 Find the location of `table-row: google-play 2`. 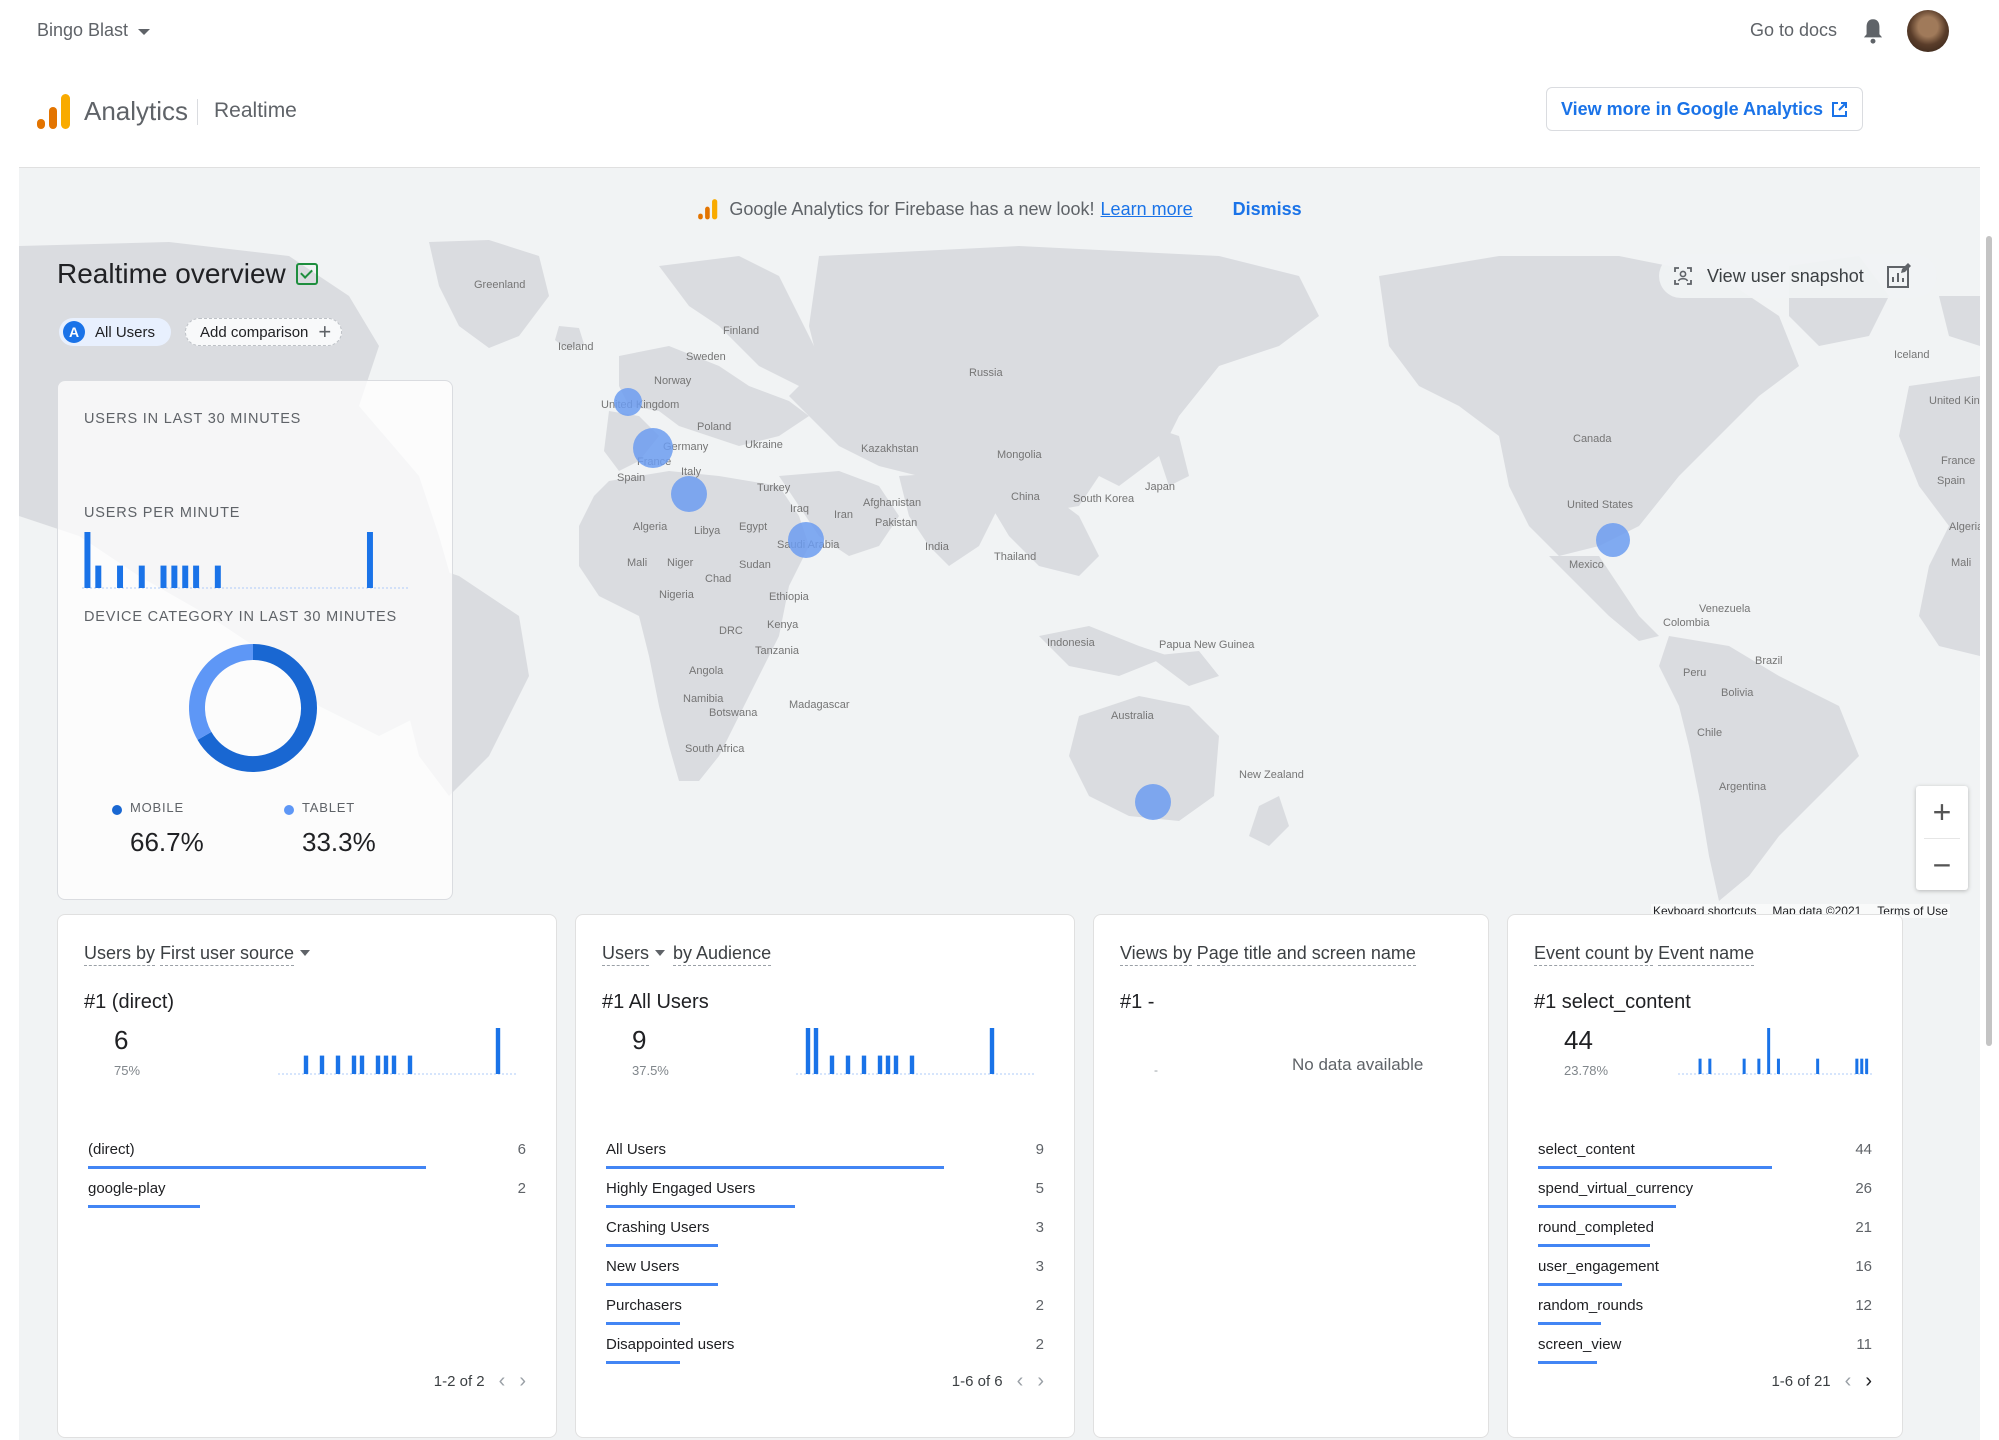

table-row: google-play 2 is located at coordinates (307, 1199).